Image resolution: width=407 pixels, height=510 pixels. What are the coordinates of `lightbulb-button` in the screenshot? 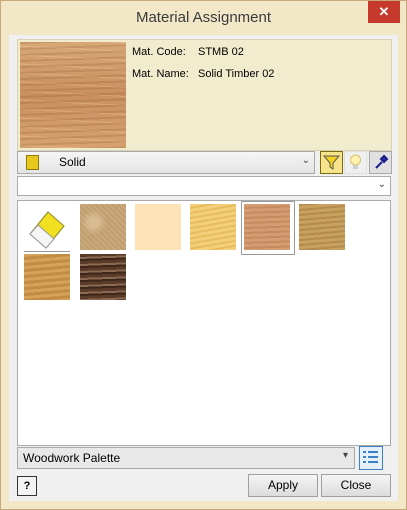 It's located at (355, 162).